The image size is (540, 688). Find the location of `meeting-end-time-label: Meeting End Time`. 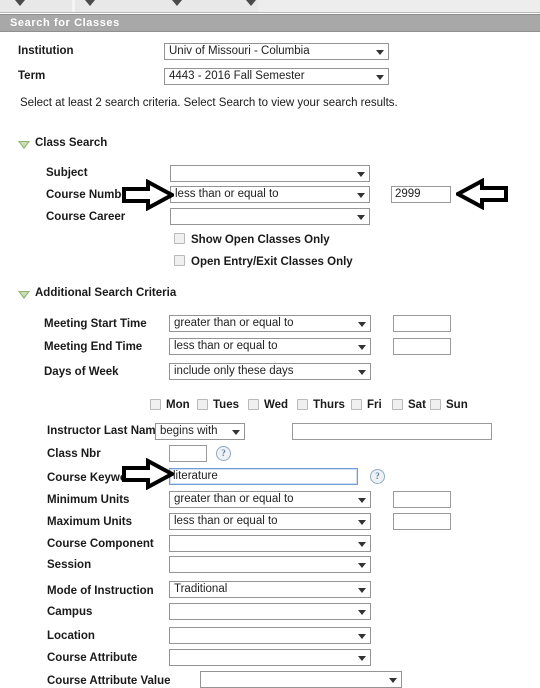

meeting-end-time-label: Meeting End Time is located at coordinates (93, 347).